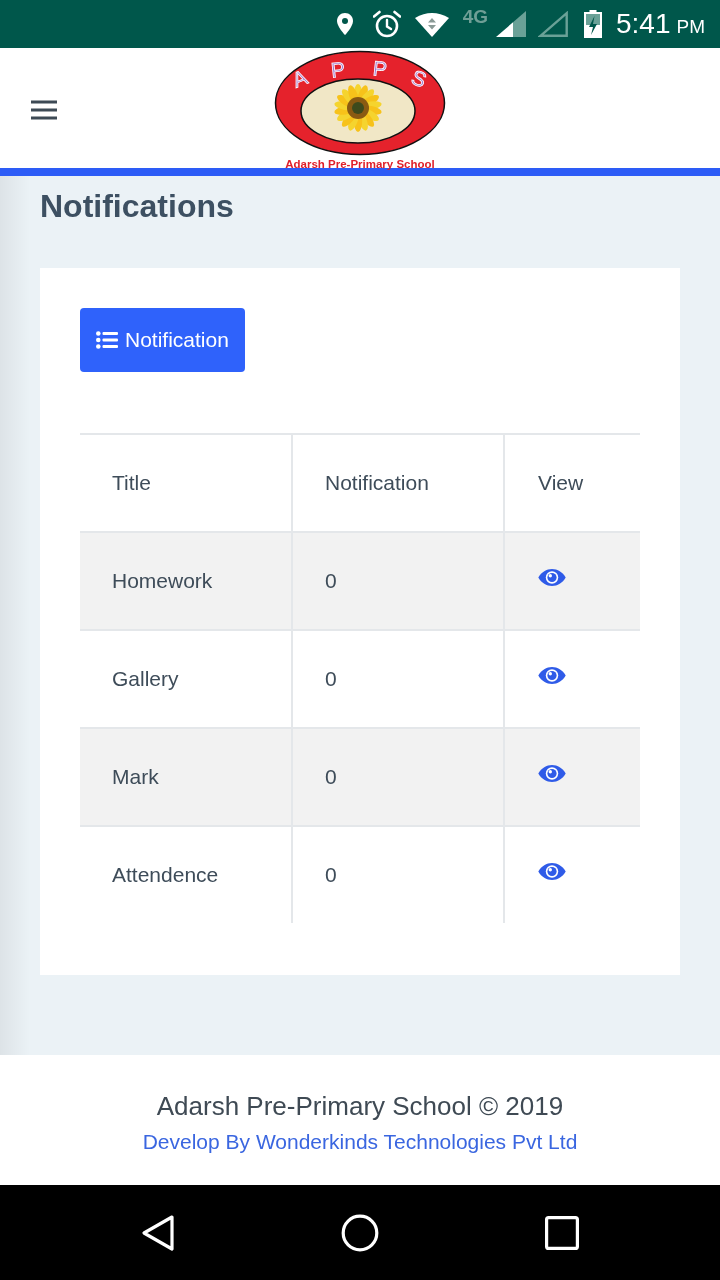 This screenshot has height=1280, width=720. What do you see at coordinates (107, 340) in the screenshot?
I see `list-icon` at bounding box center [107, 340].